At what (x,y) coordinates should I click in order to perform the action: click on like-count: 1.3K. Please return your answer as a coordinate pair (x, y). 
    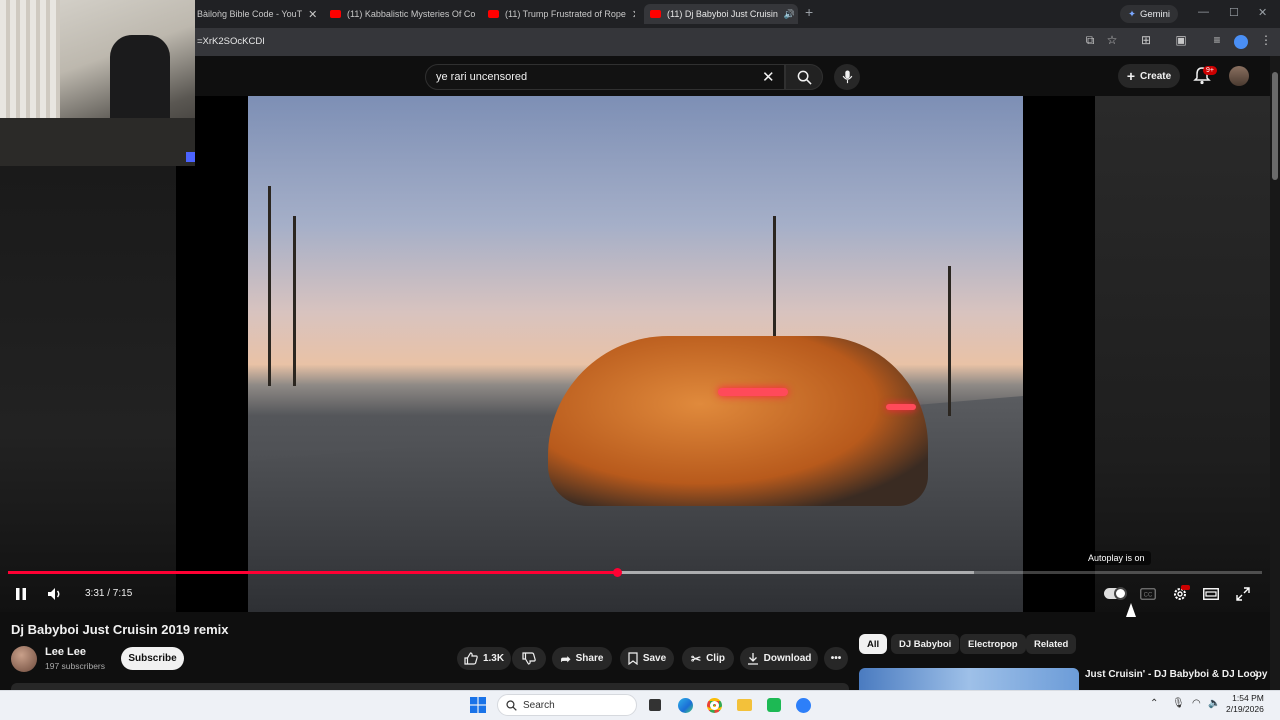
    Looking at the image, I should click on (493, 658).